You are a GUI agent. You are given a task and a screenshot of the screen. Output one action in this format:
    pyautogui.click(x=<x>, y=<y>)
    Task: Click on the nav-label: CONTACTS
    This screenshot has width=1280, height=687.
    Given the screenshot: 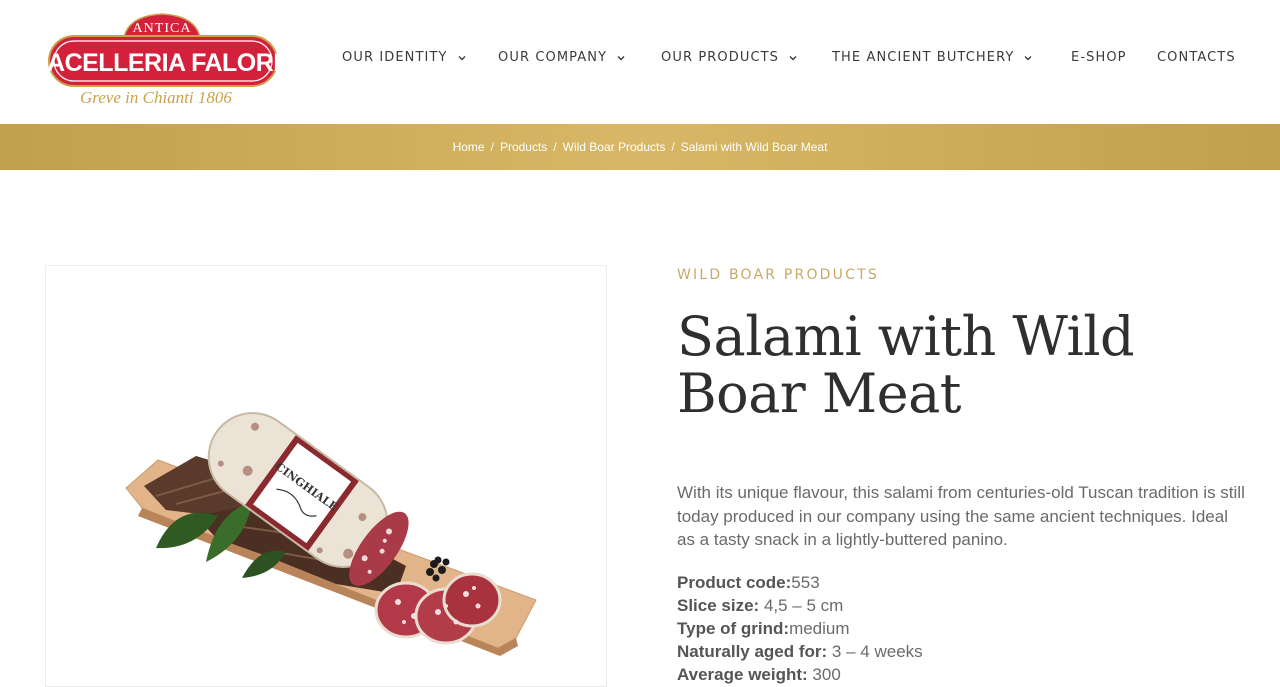 What is the action you would take?
    pyautogui.click(x=1196, y=57)
    